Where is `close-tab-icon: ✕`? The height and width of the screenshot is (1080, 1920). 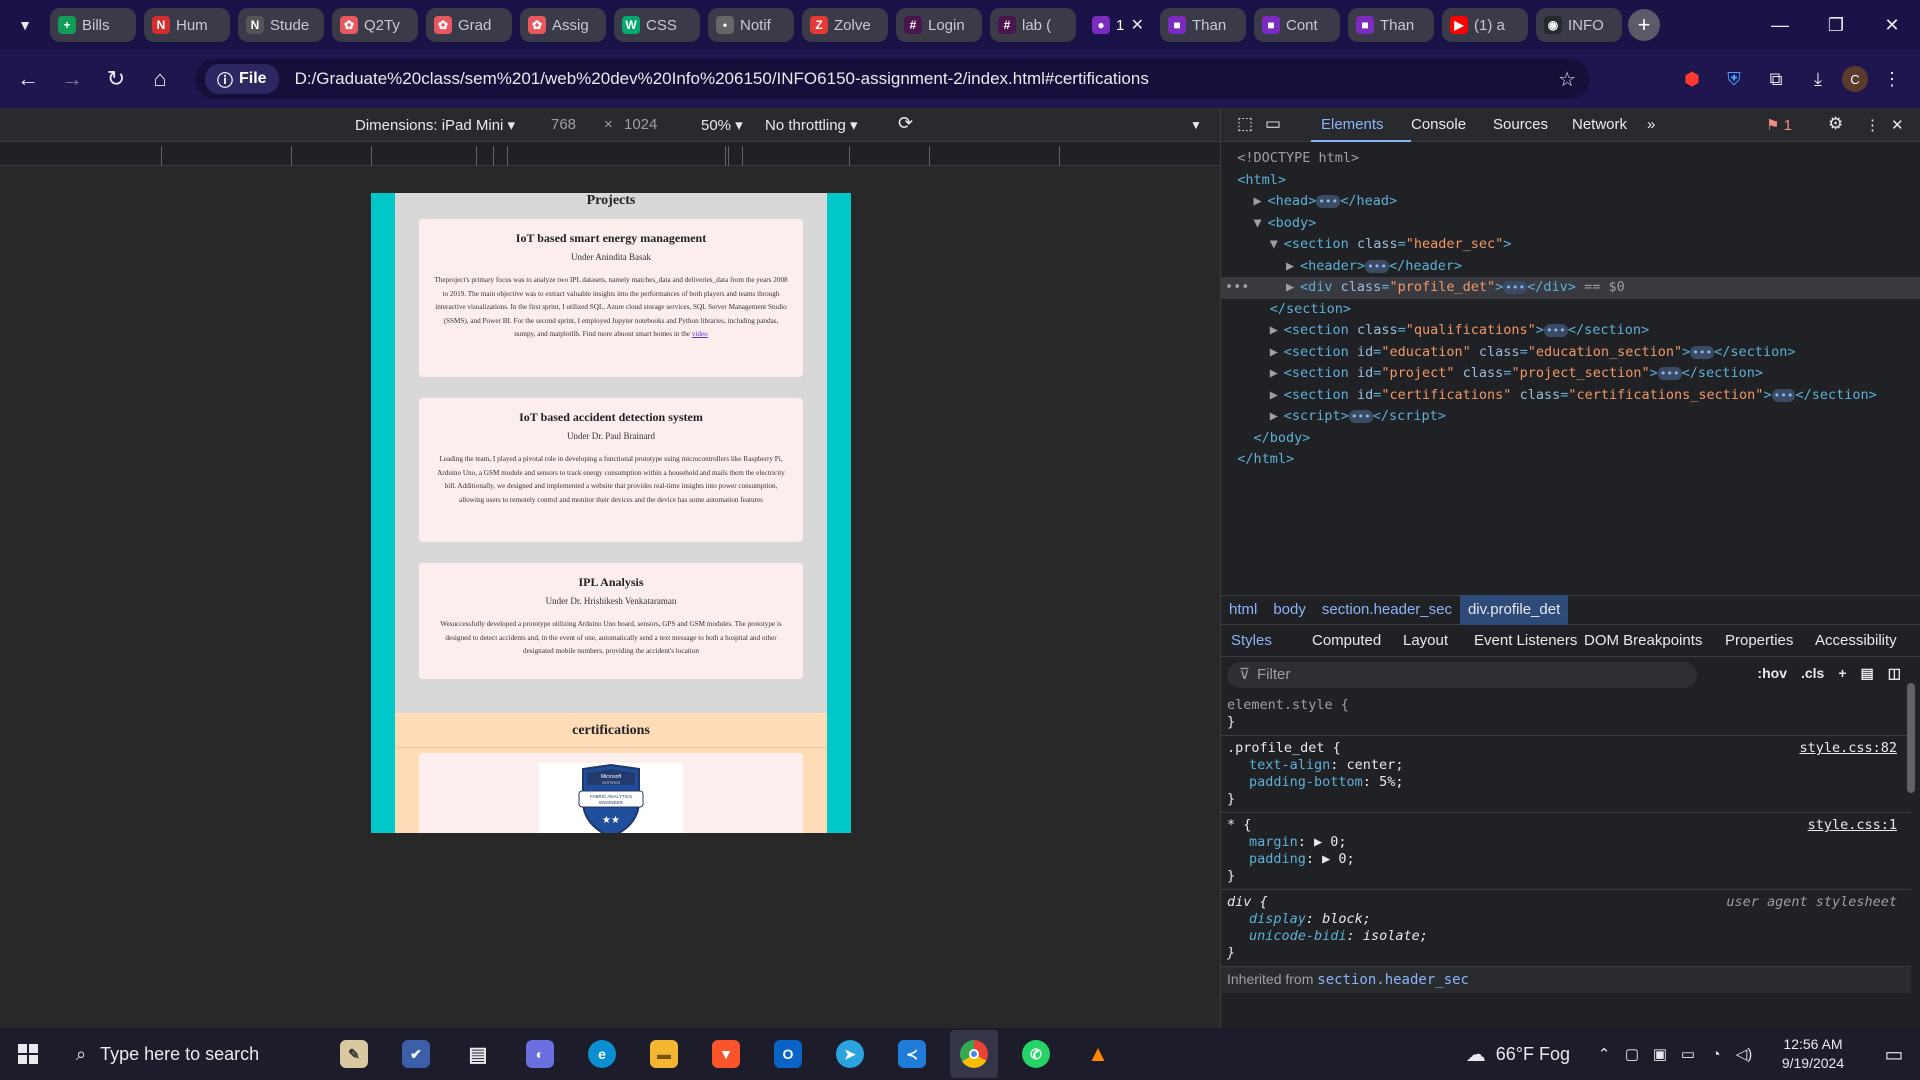 close-tab-icon: ✕ is located at coordinates (1137, 25).